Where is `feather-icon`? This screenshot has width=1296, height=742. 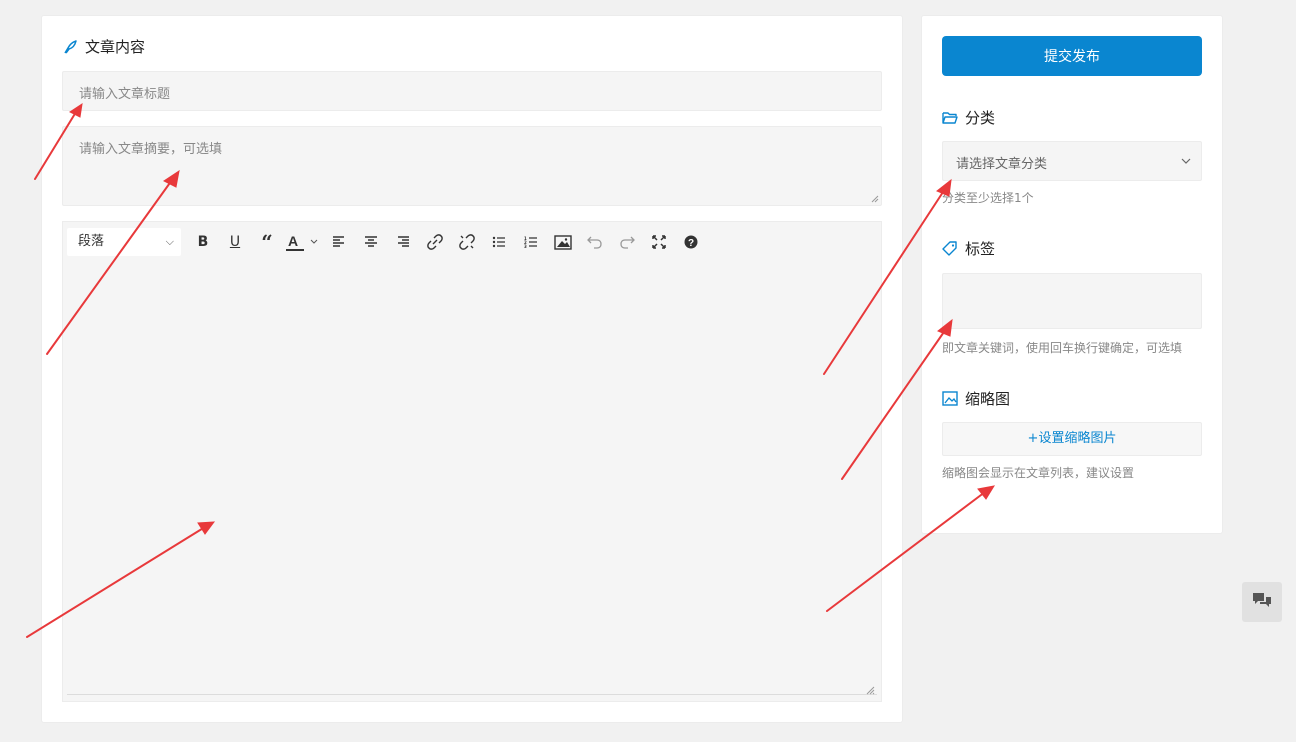
feather-icon is located at coordinates (70, 47).